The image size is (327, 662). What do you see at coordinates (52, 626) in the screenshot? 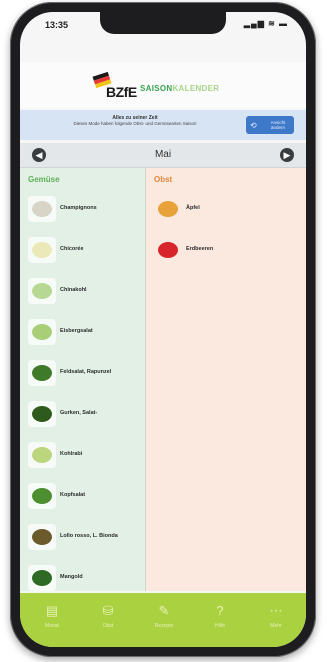
I see `tab-label: Monat` at bounding box center [52, 626].